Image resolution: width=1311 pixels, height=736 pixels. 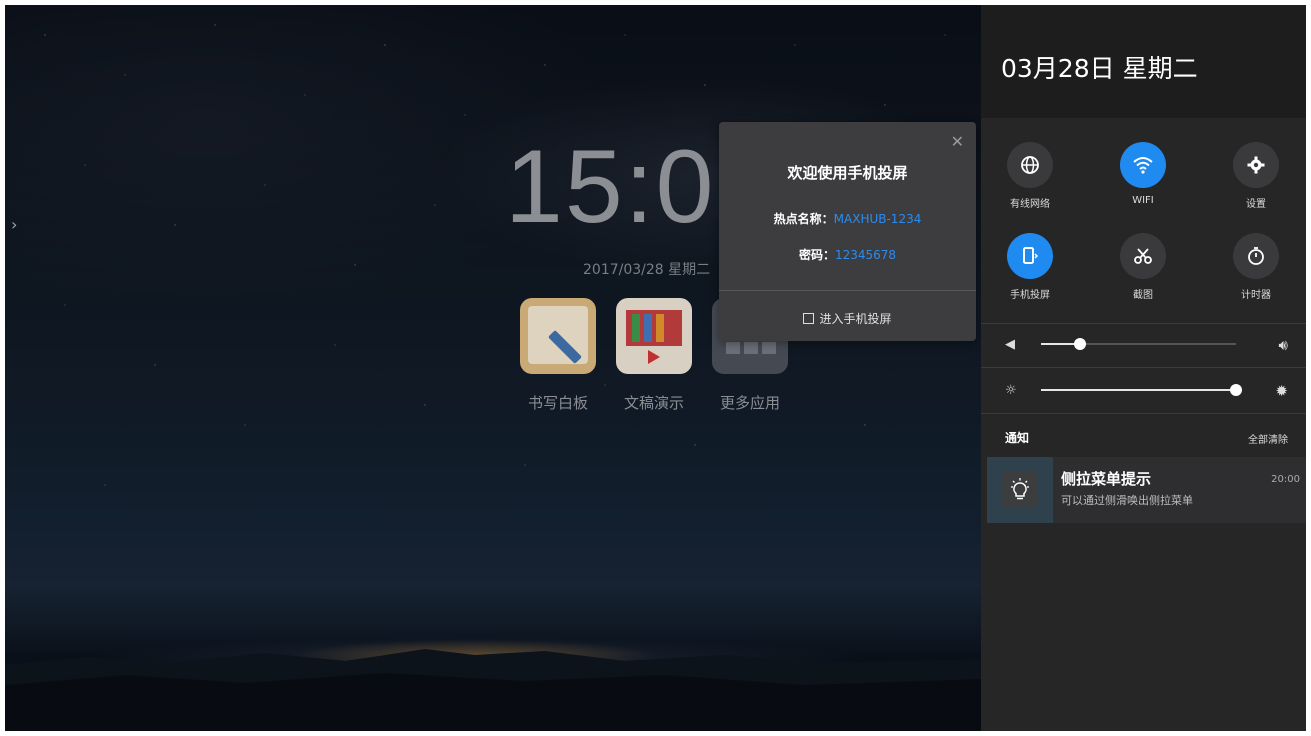 What do you see at coordinates (1236, 390) in the screenshot?
I see `brightness-thumb` at bounding box center [1236, 390].